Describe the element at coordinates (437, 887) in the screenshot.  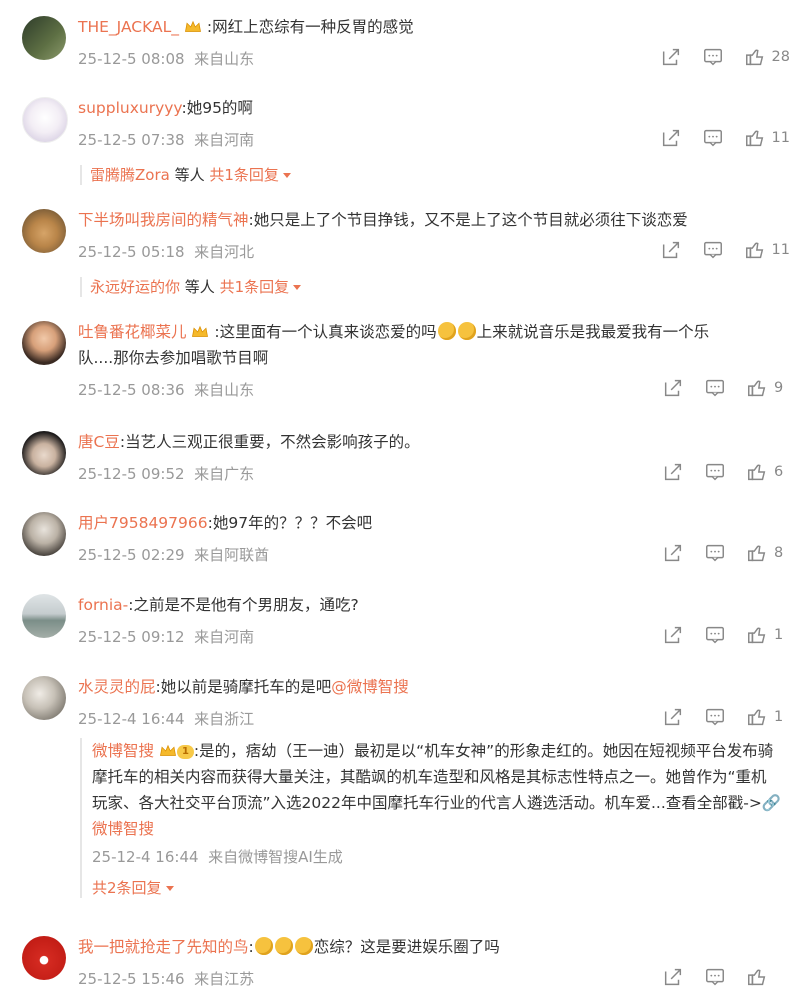
I see `sub-reply-count: 共2条回复` at that location.